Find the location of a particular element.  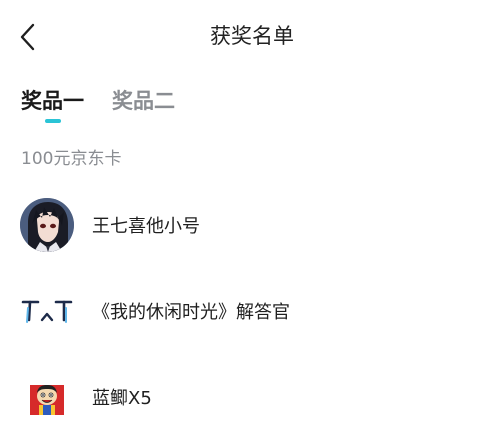

tab-prize-one: 奖品一 is located at coordinates (52, 101).